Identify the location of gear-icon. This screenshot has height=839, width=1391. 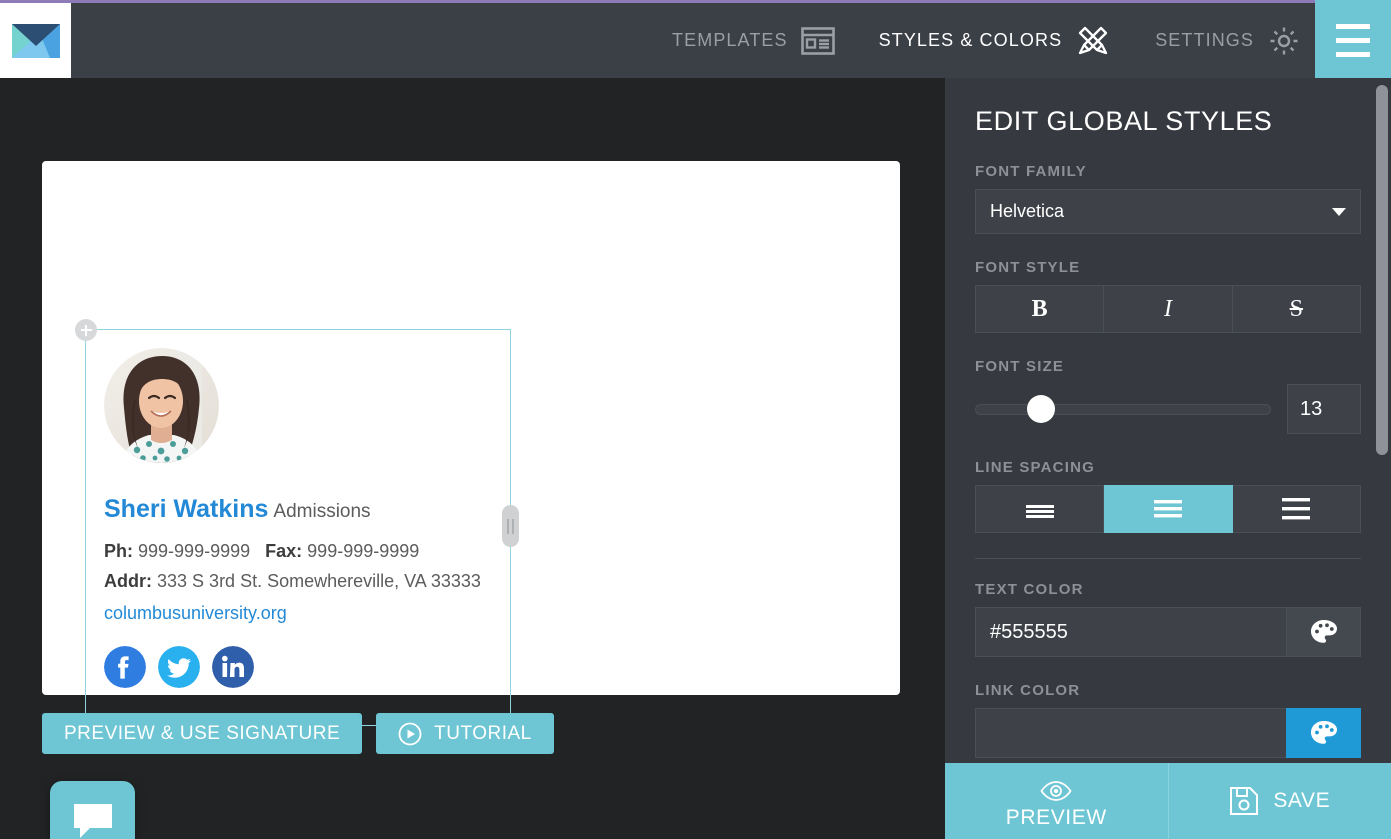
(1284, 40).